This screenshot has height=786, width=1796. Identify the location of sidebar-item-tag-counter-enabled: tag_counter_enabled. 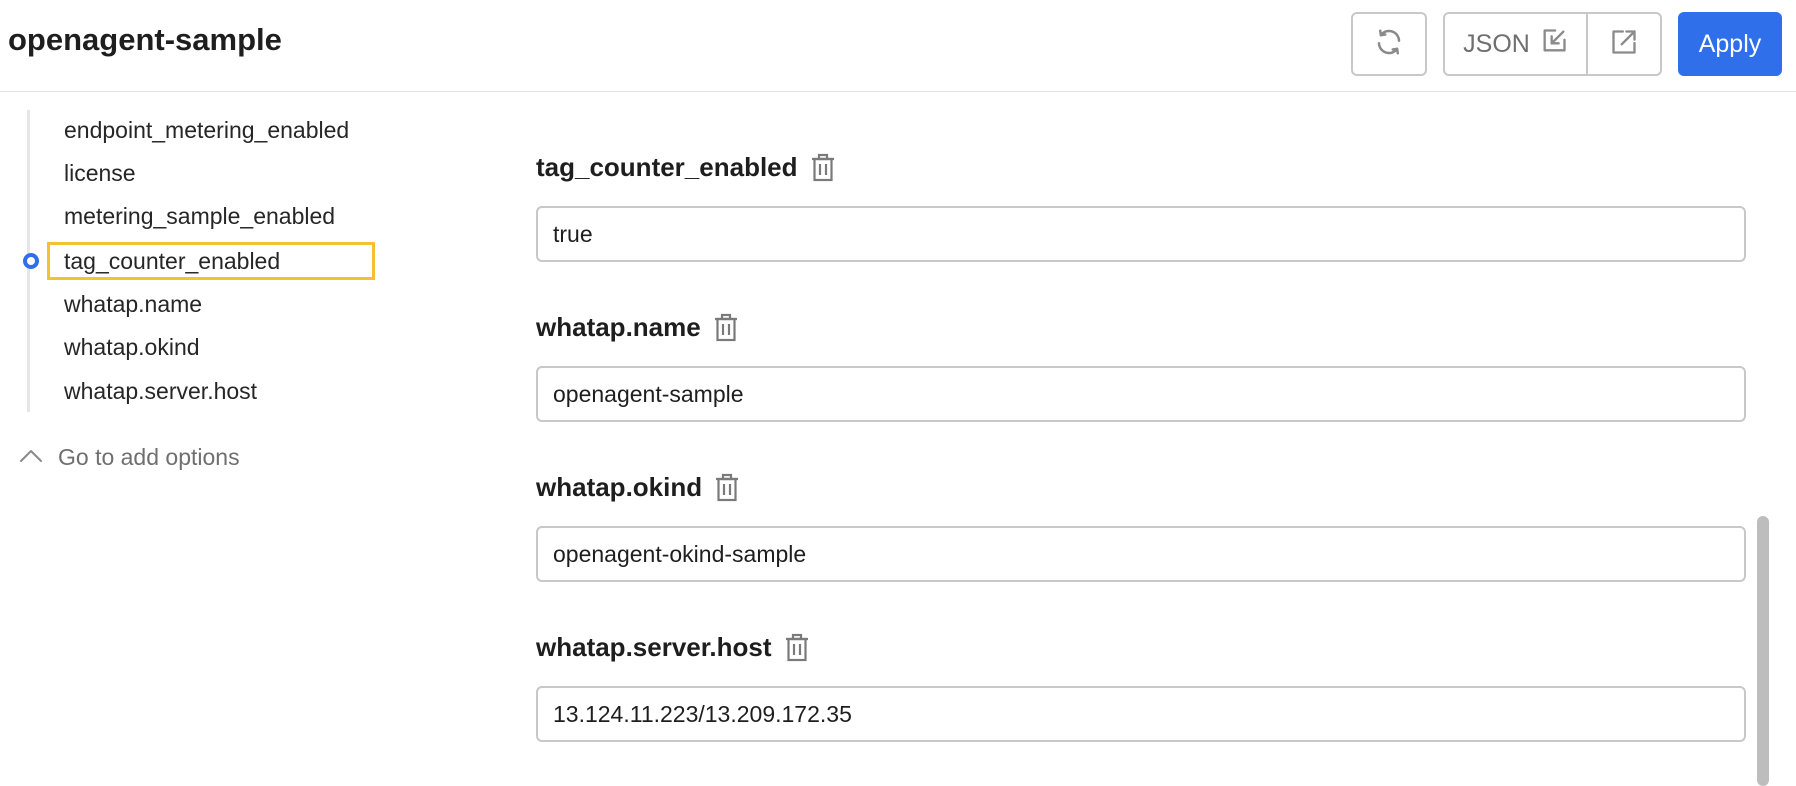
(199, 261).